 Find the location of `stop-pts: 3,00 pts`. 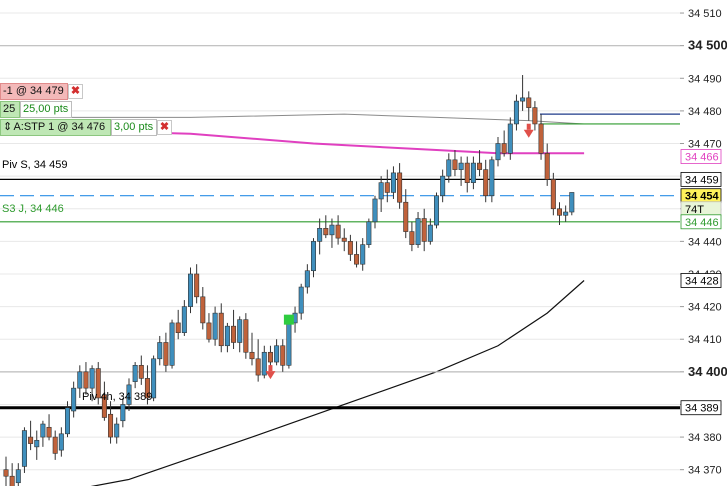

stop-pts: 3,00 pts is located at coordinates (134, 127).